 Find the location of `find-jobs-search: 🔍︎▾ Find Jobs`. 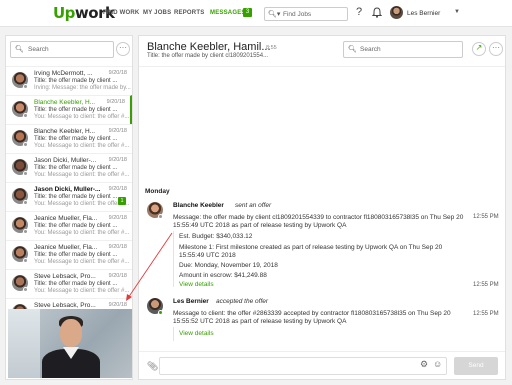

find-jobs-search: 🔍︎▾ Find Jobs is located at coordinates (306, 14).